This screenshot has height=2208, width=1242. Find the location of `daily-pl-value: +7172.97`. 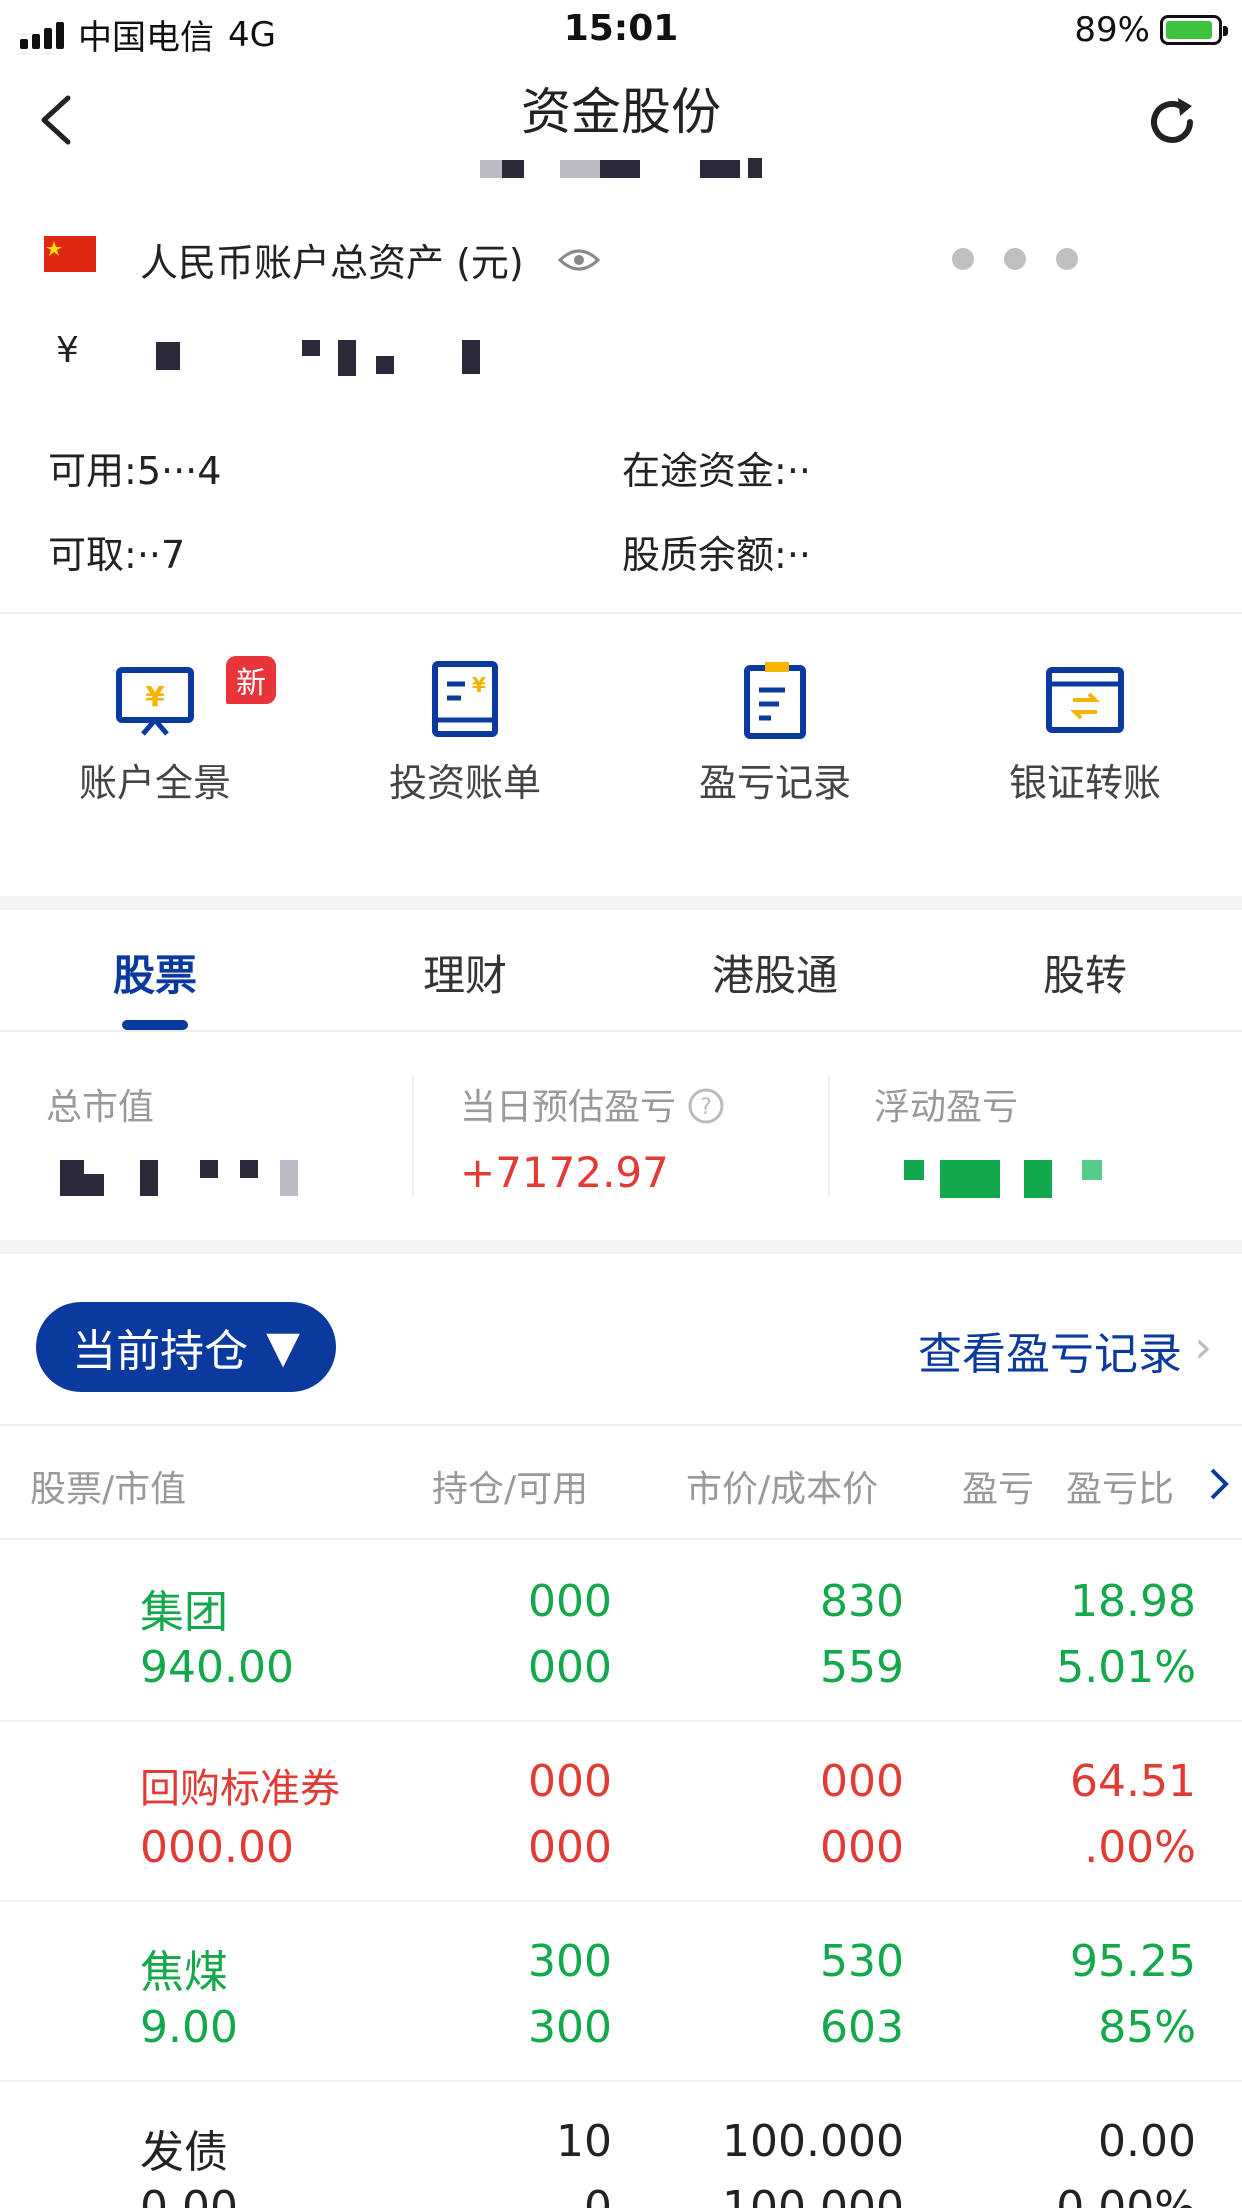

daily-pl-value: +7172.97 is located at coordinates (564, 1172).